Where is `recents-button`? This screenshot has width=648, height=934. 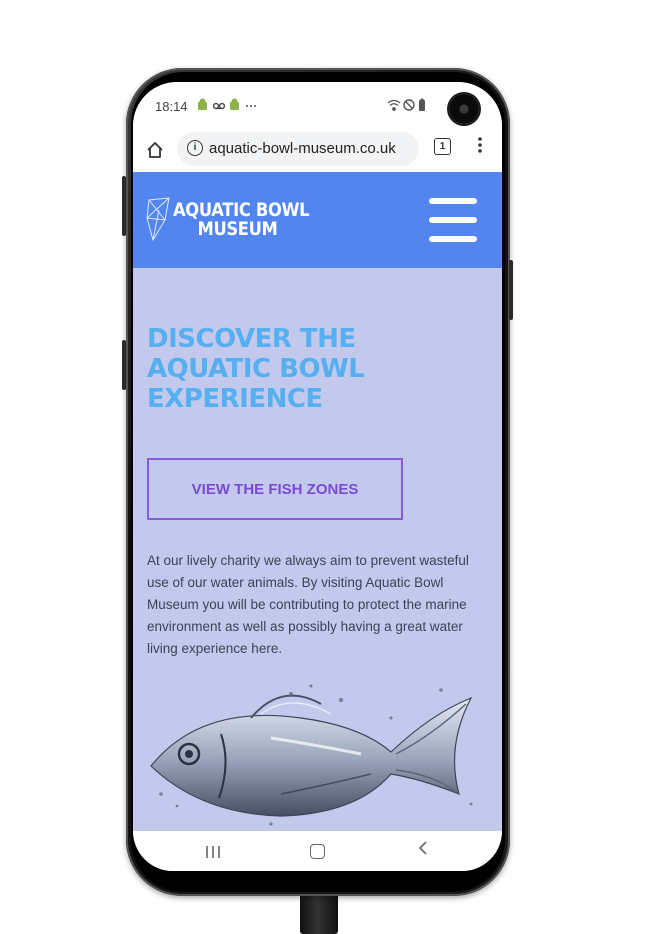
recents-button is located at coordinates (213, 853).